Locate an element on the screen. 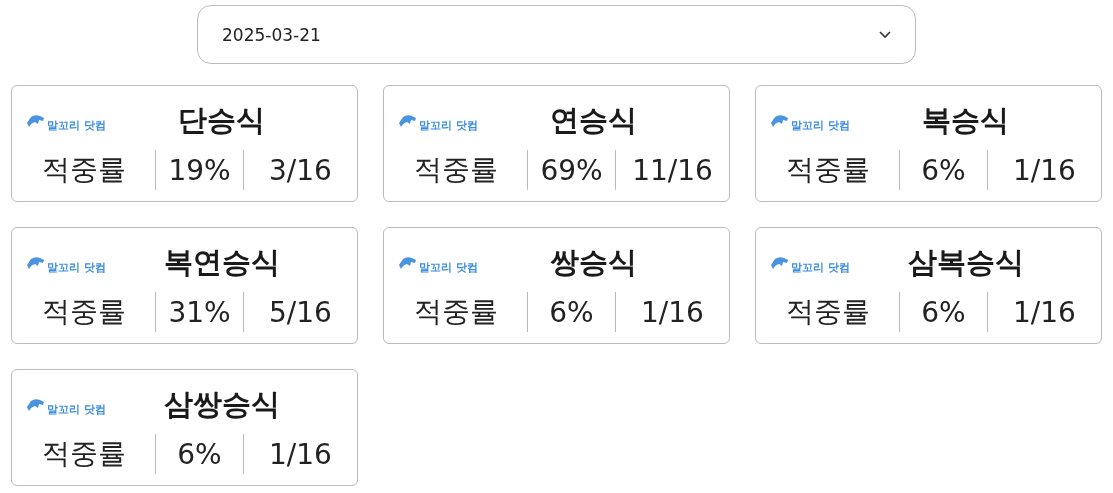  hit-rate: 31% is located at coordinates (199, 312).